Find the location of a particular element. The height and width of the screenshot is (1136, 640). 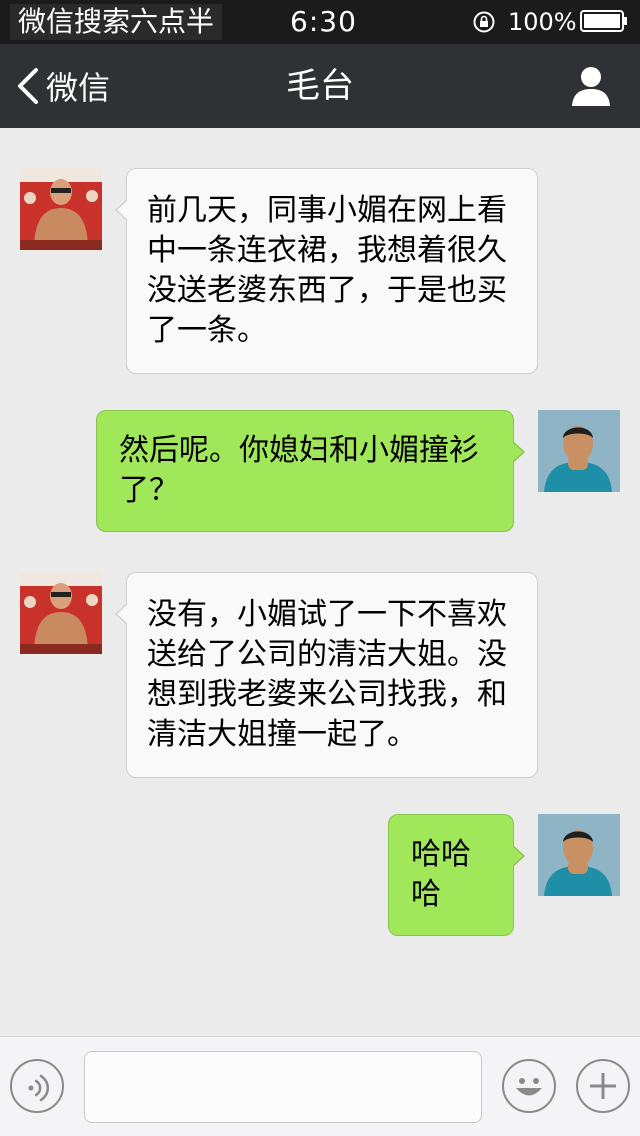

message-bubble-sent: 哈哈哈 is located at coordinates (456, 875).